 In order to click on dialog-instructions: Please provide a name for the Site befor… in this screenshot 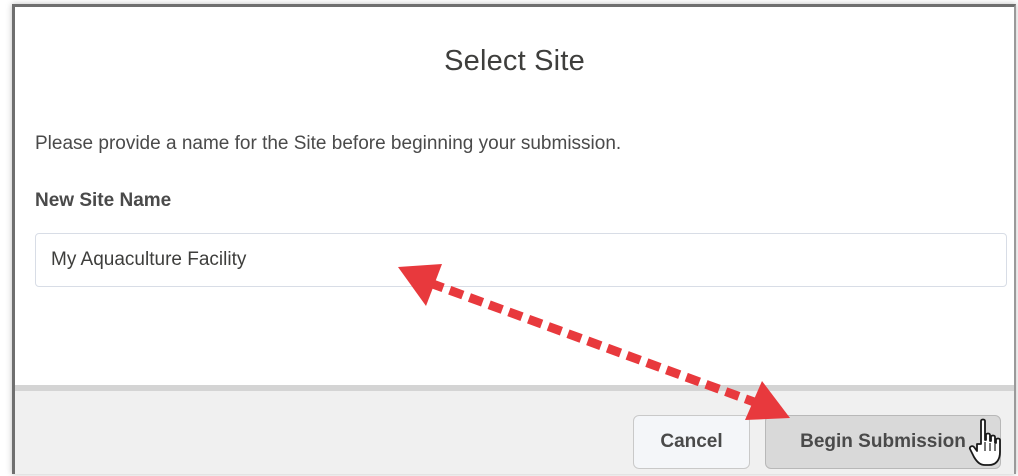, I will do `click(328, 143)`.